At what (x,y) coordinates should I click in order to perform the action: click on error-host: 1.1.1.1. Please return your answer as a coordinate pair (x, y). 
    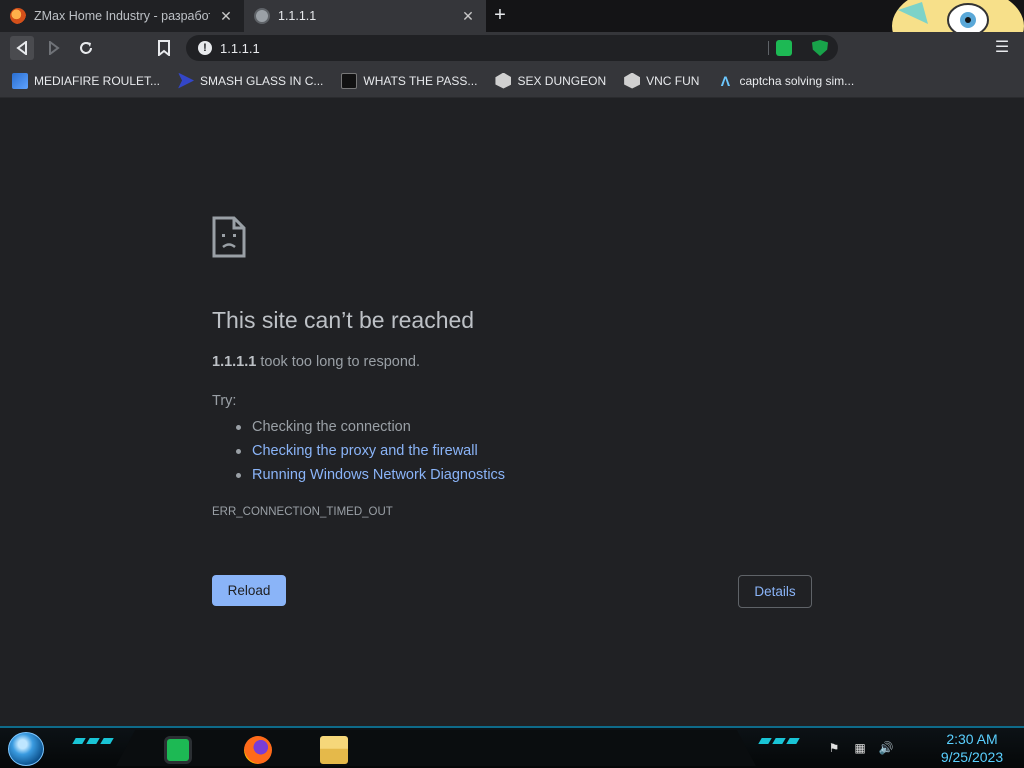
    Looking at the image, I should click on (234, 362).